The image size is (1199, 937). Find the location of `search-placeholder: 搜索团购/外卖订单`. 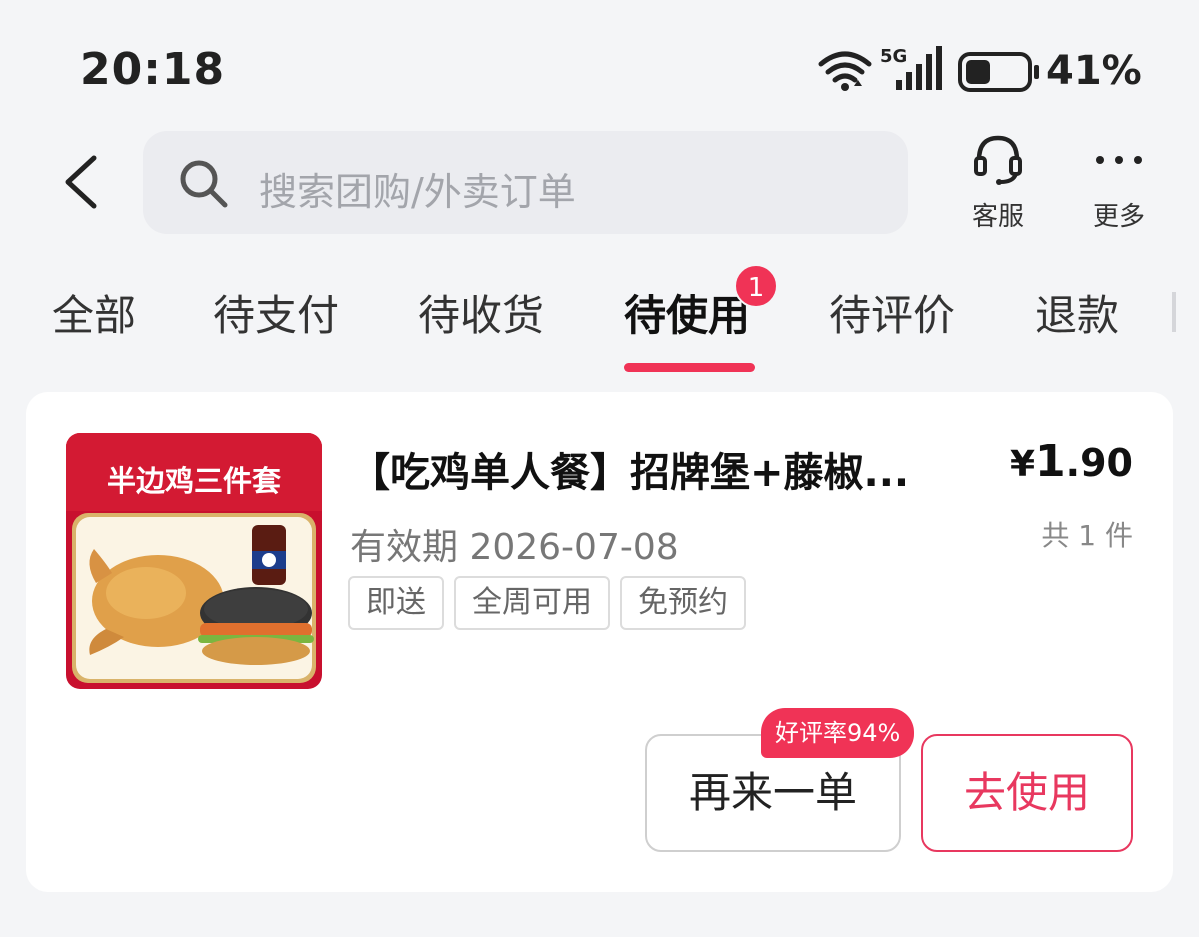

search-placeholder: 搜索团购/外卖订单 is located at coordinates (417, 192).